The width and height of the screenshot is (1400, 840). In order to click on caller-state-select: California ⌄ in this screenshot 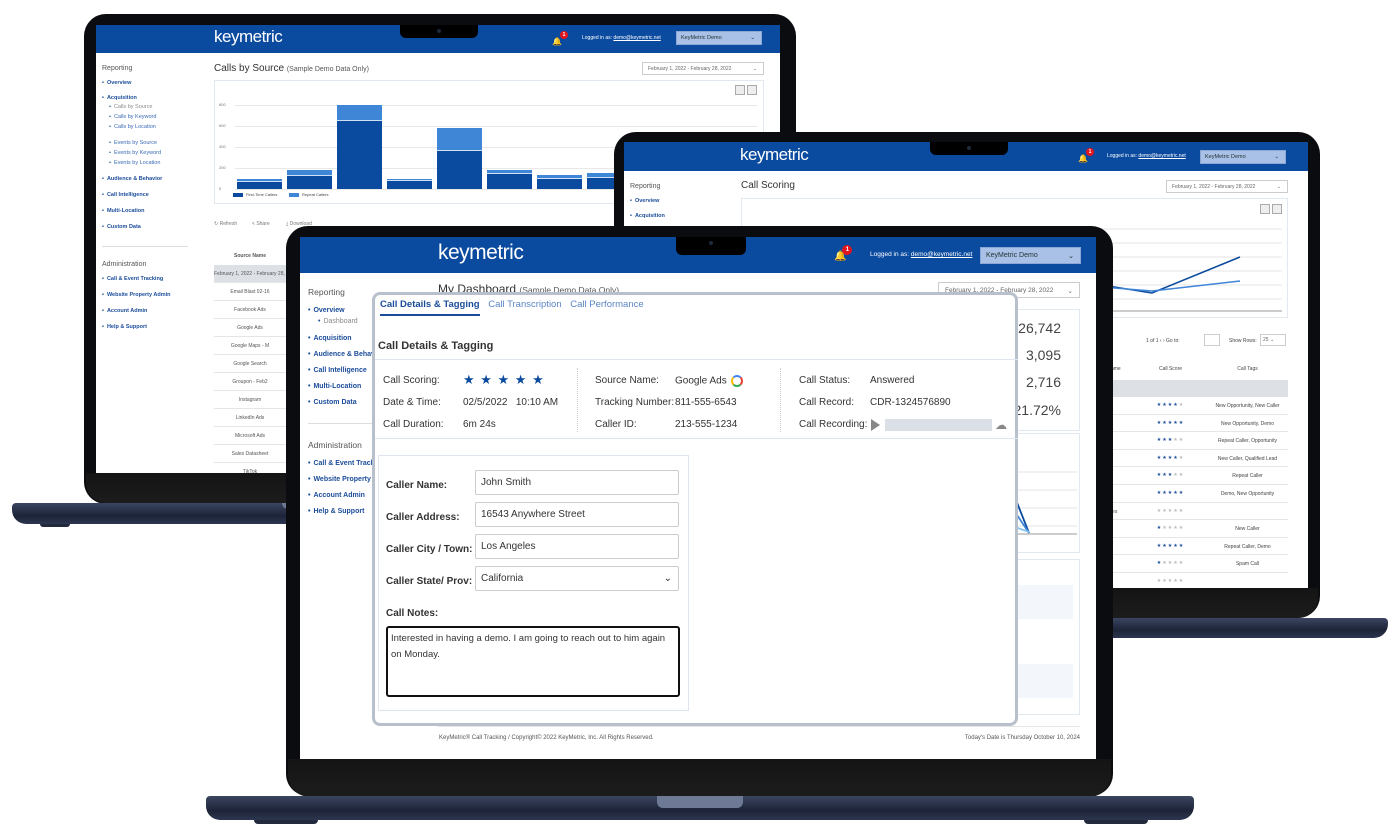, I will do `click(577, 578)`.